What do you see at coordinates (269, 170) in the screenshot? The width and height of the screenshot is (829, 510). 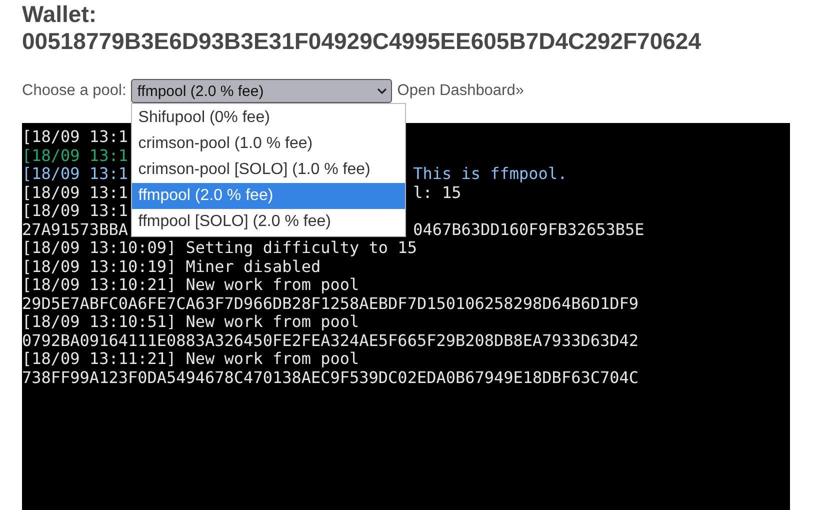 I see `pool-option: crimson-pool [SOLO] (1.0 % fee)` at bounding box center [269, 170].